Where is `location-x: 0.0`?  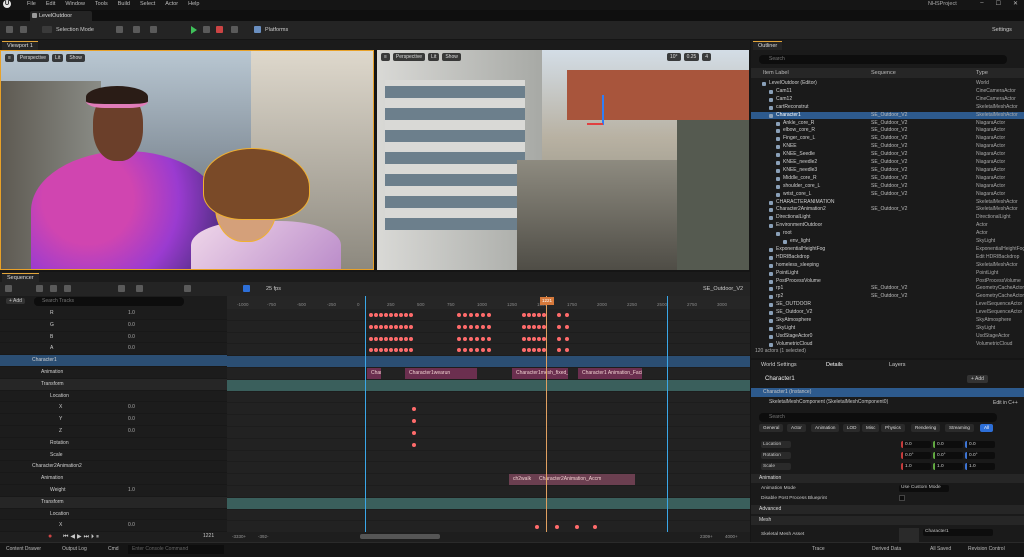 location-x: 0.0 is located at coordinates (916, 444).